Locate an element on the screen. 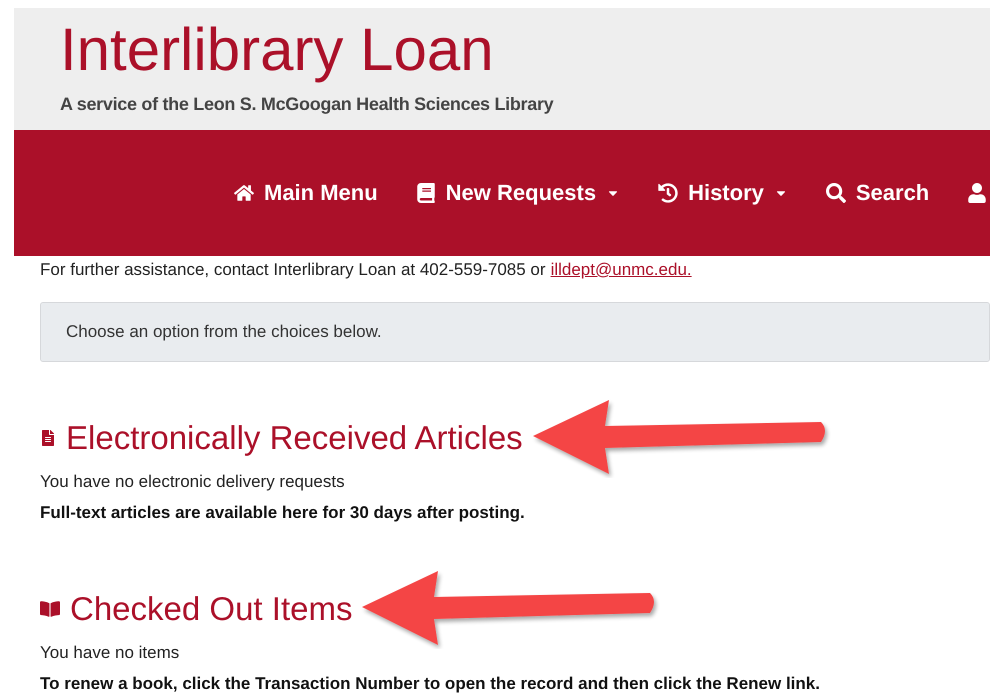 Image resolution: width=990 pixels, height=697 pixels. info-notice: Choose an option from the choices below. is located at coordinates (515, 332).